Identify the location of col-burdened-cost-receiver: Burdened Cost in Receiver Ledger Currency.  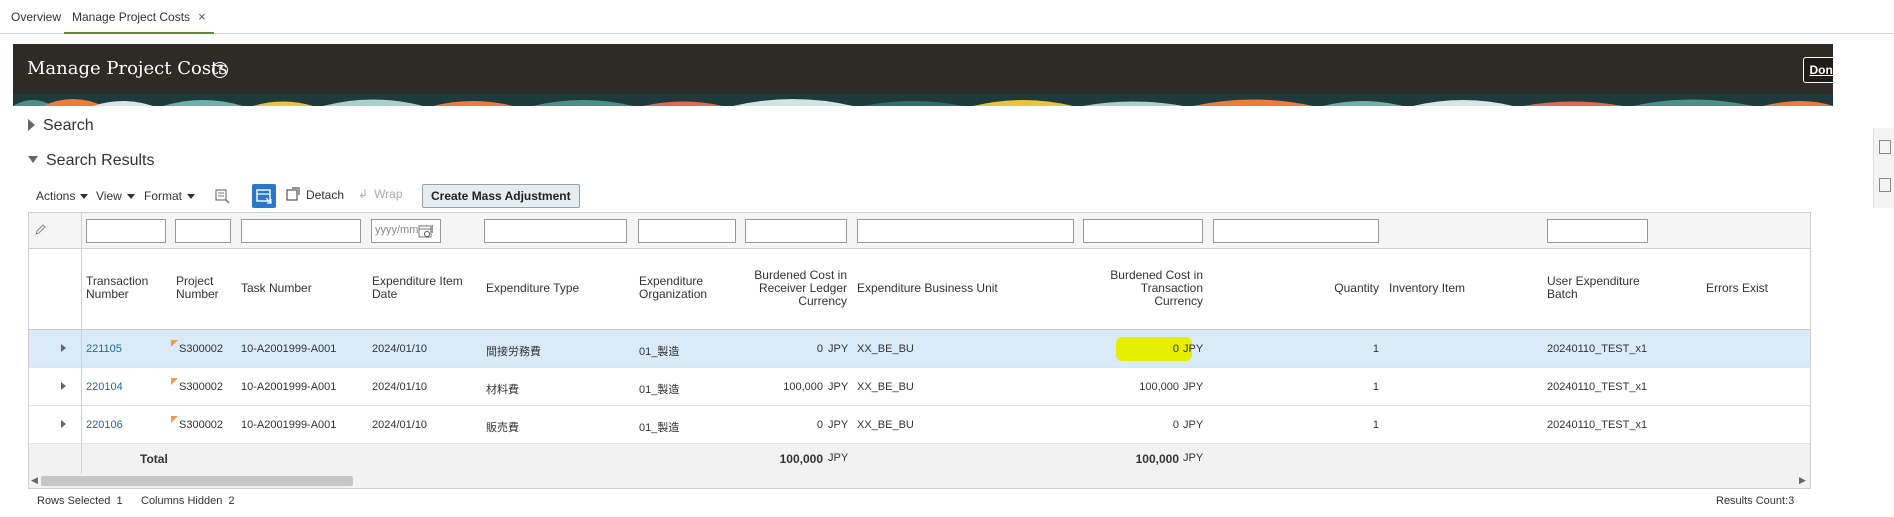
(788, 288).